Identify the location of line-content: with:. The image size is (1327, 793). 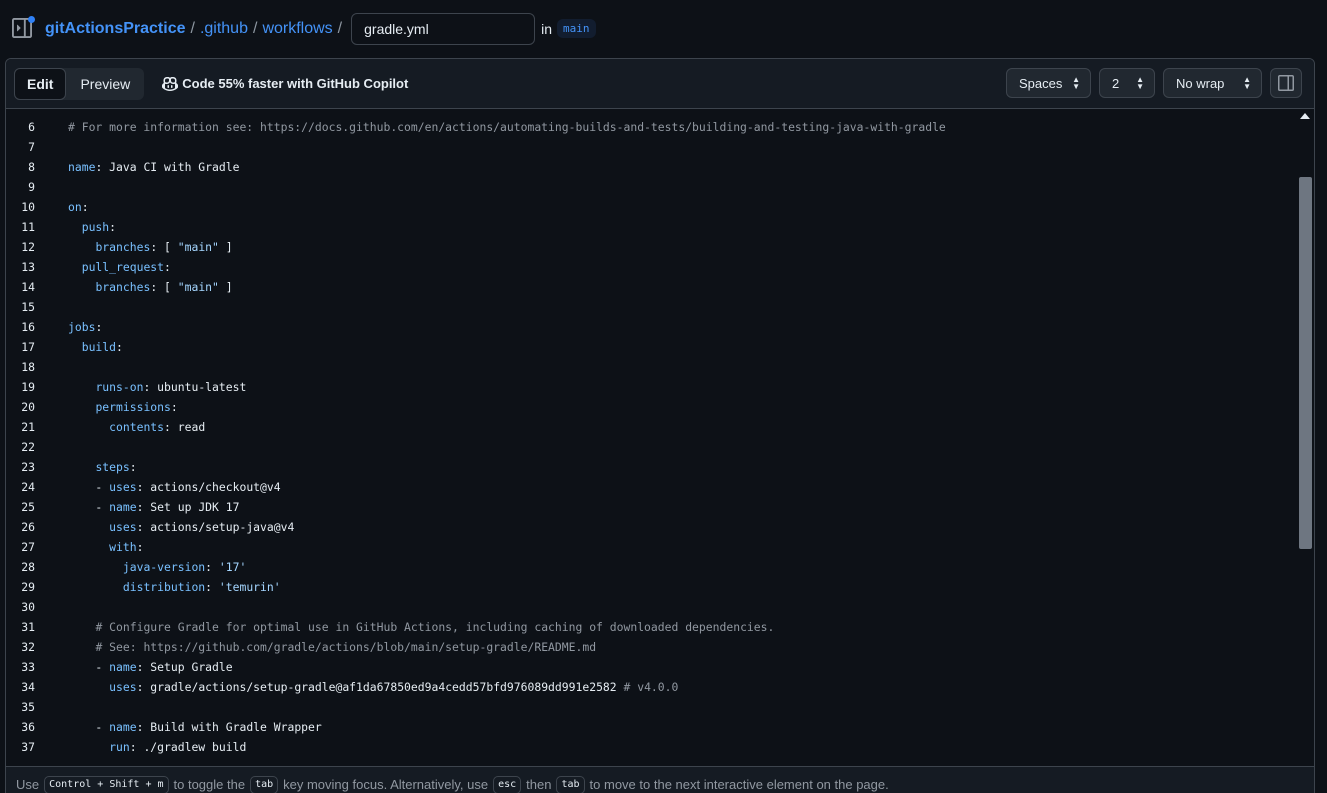
(105, 547).